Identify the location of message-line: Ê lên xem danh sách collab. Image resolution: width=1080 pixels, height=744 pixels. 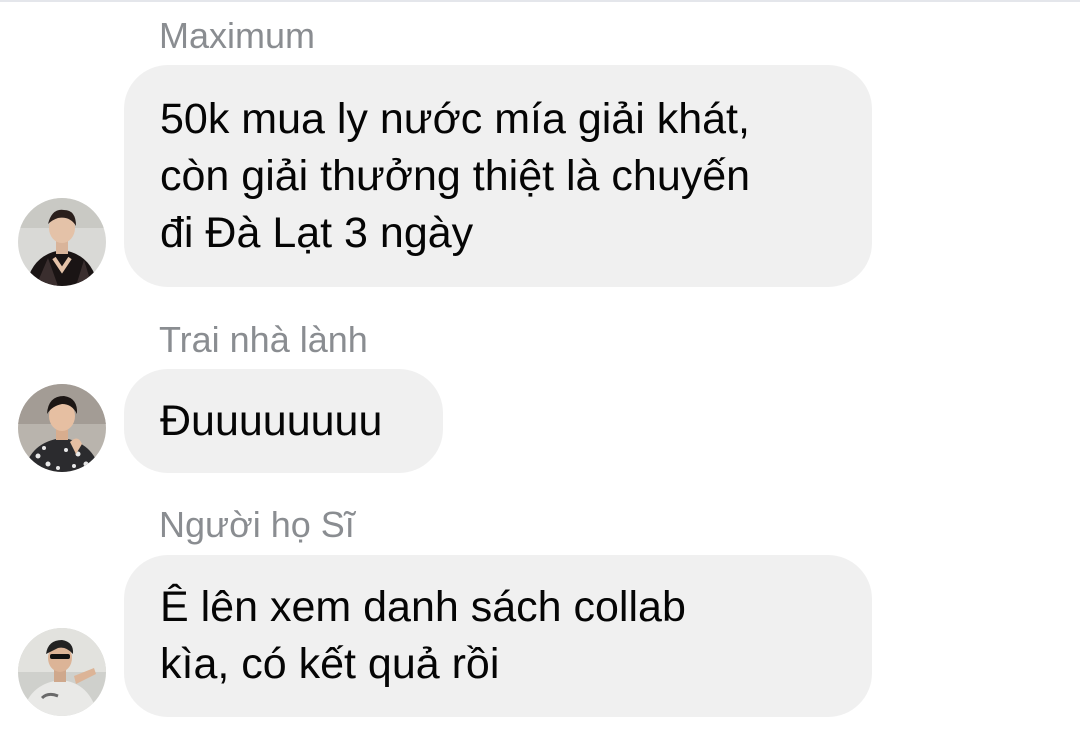
(423, 607).